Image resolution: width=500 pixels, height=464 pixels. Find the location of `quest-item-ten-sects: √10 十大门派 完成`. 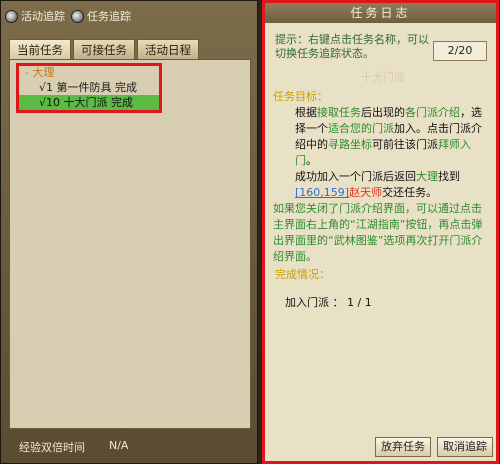

quest-item-ten-sects: √10 十大门派 完成 is located at coordinates (89, 102).